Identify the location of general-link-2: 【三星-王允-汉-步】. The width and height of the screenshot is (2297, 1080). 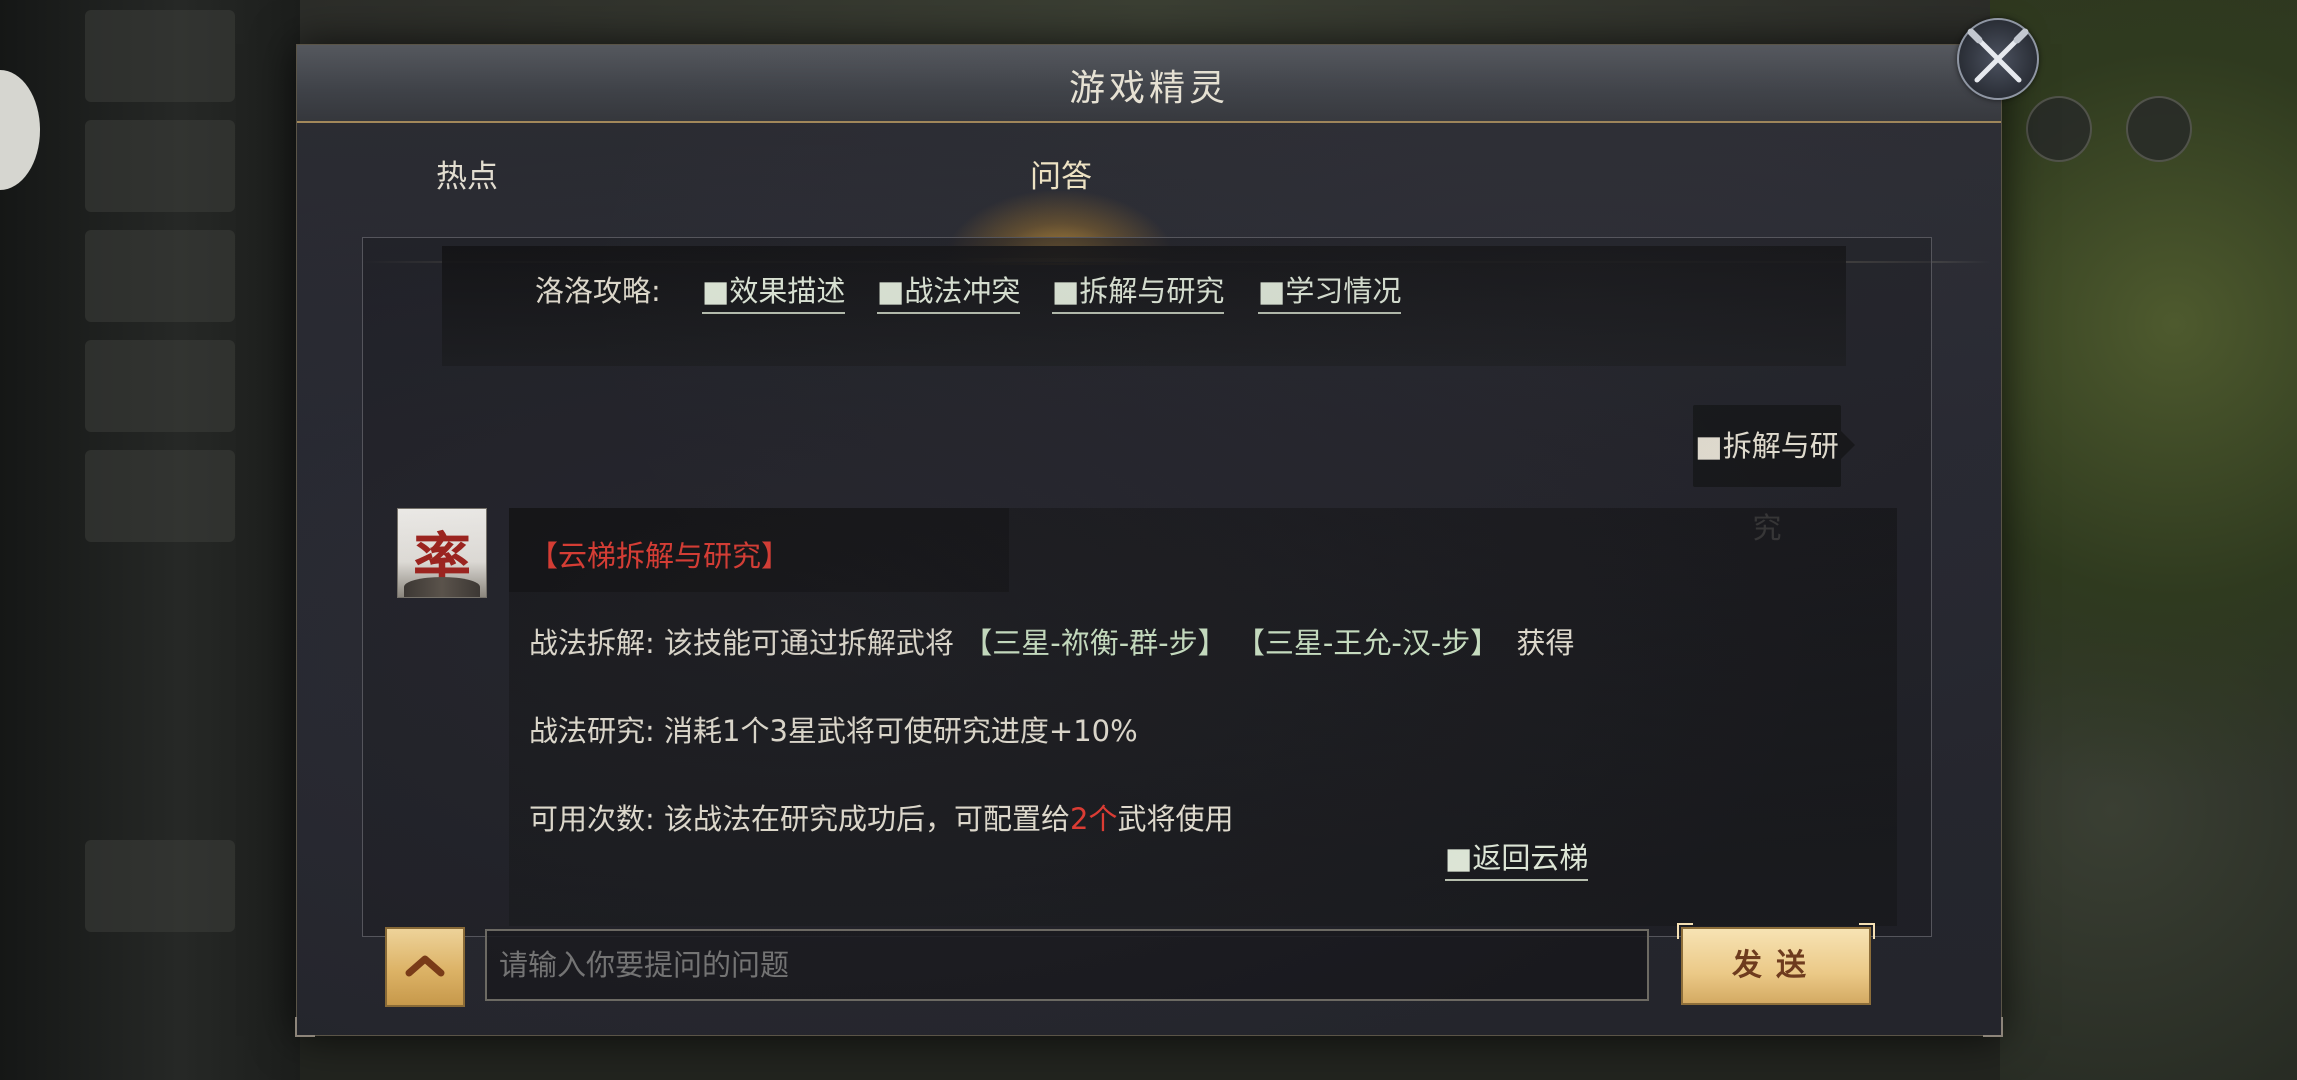
(1367, 643).